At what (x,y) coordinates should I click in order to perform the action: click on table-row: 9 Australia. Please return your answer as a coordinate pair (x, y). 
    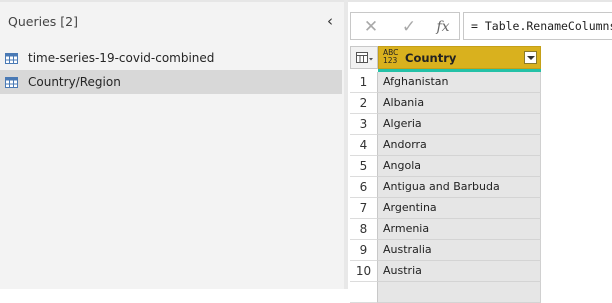
    Looking at the image, I should click on (445, 250).